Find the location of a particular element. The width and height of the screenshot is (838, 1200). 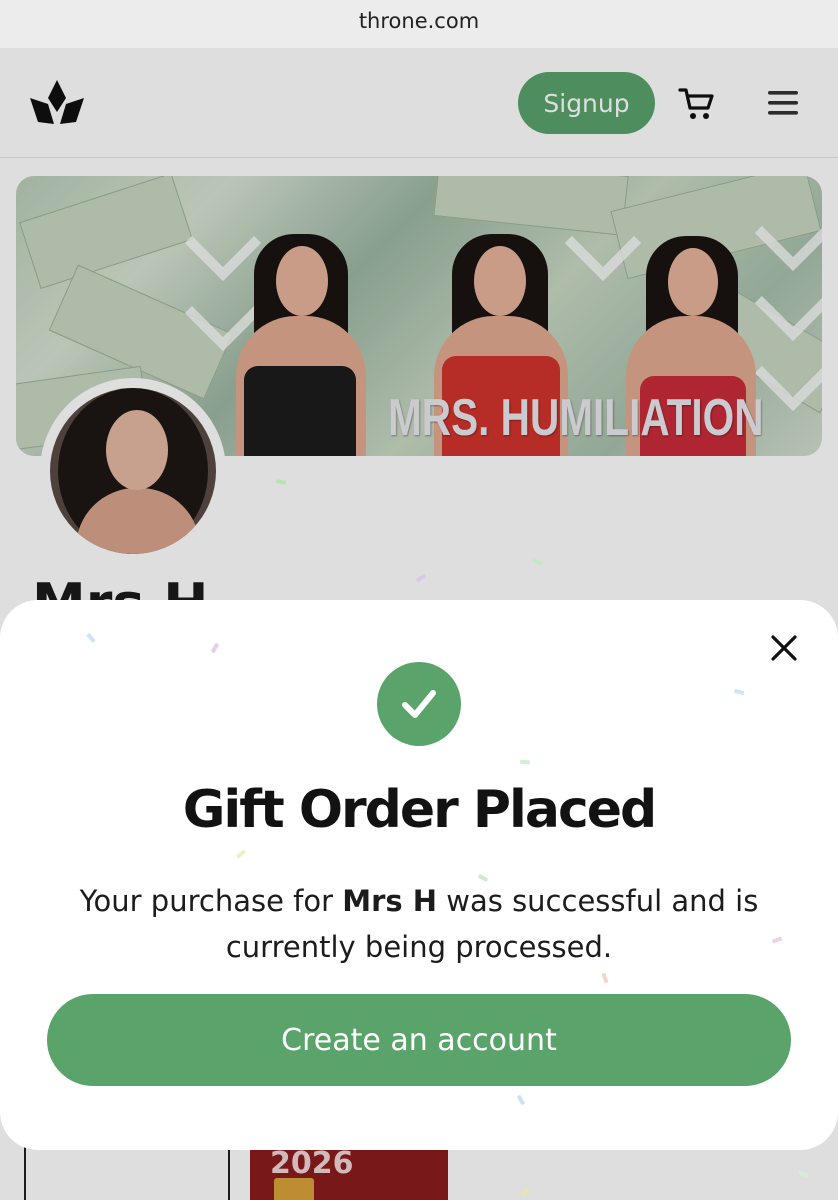

modal-title: Gift Order Placed is located at coordinates (420, 810).